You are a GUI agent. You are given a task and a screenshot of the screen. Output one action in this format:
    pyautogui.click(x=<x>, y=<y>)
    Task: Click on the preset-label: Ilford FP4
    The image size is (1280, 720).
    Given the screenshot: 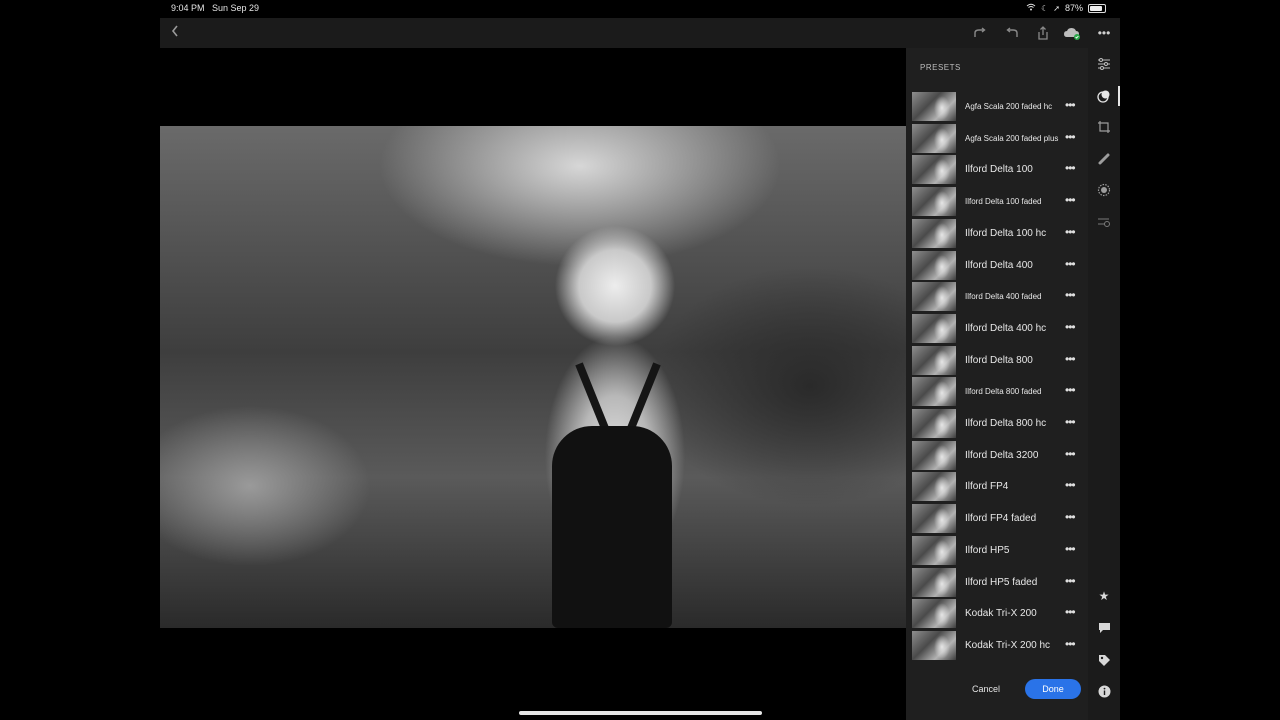 What is the action you would take?
    pyautogui.click(x=987, y=487)
    